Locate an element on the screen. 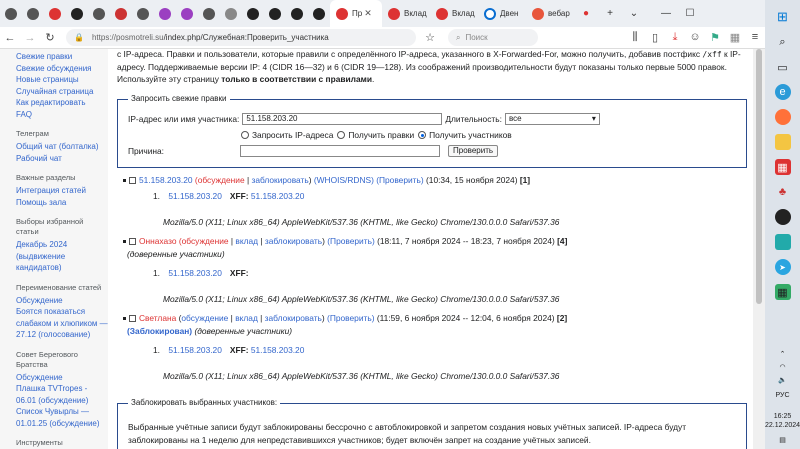 The height and width of the screenshot is (449, 800). blocked-link: (Заблокирован) is located at coordinates (159, 331).